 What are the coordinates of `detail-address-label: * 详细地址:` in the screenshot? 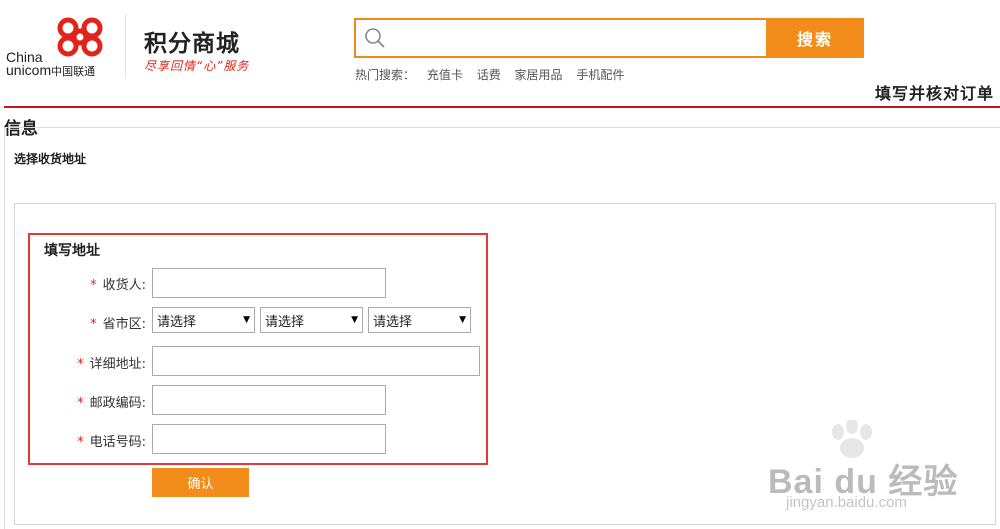 It's located at (93, 362).